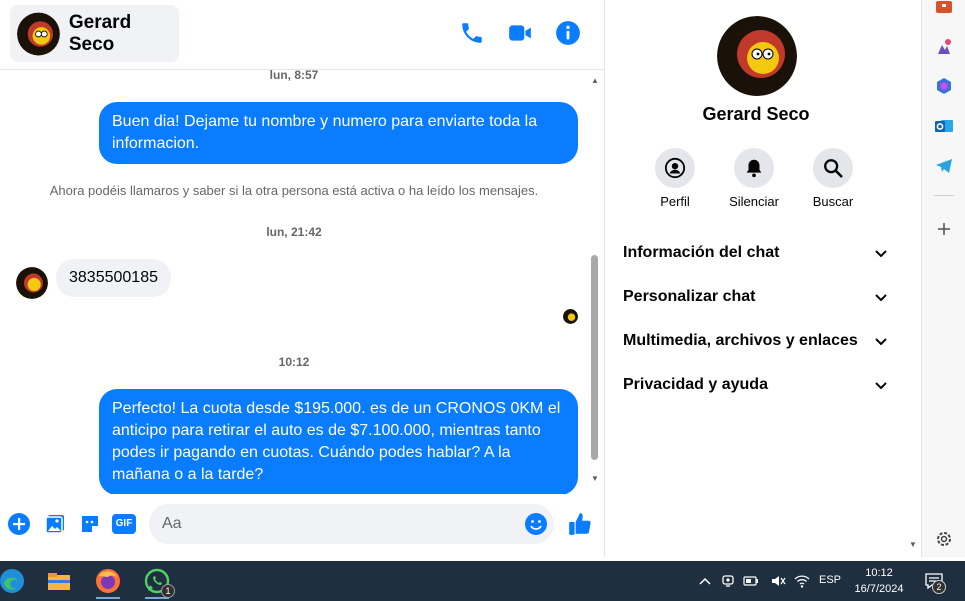 This screenshot has width=965, height=601. Describe the element at coordinates (740, 340) in the screenshot. I see `section-label: Multimedia, archivos y enlaces` at that location.